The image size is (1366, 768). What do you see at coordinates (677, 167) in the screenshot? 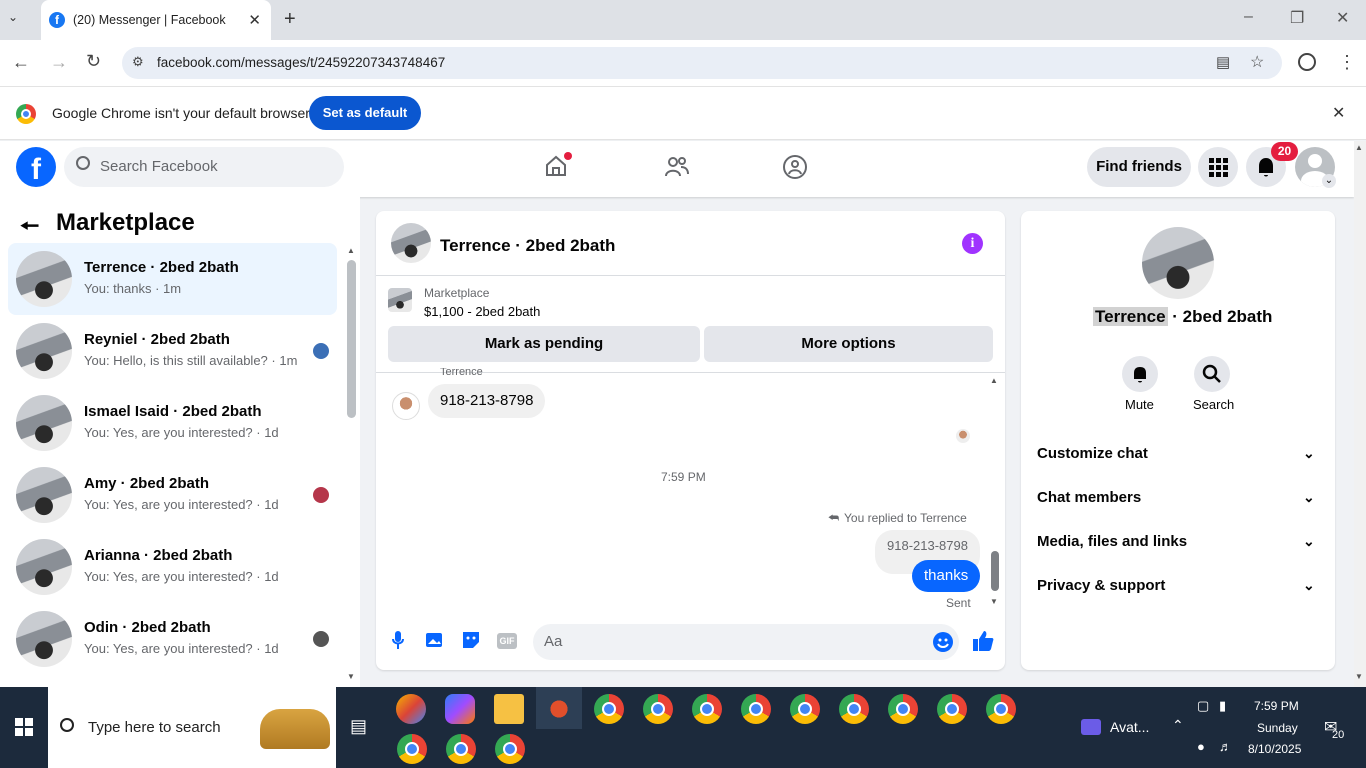
I see `friends-icon` at bounding box center [677, 167].